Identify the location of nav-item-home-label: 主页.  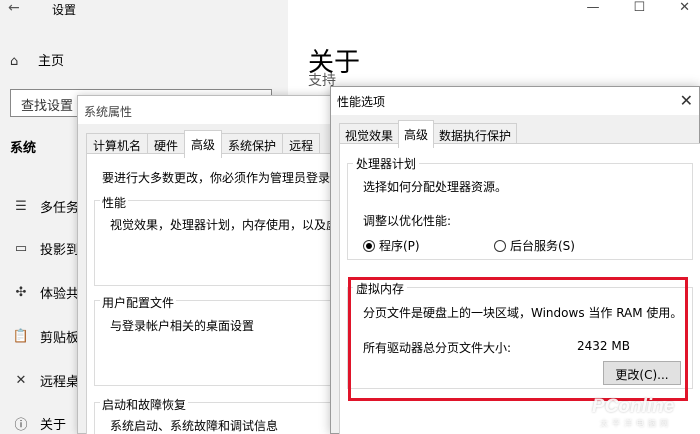
(51, 61).